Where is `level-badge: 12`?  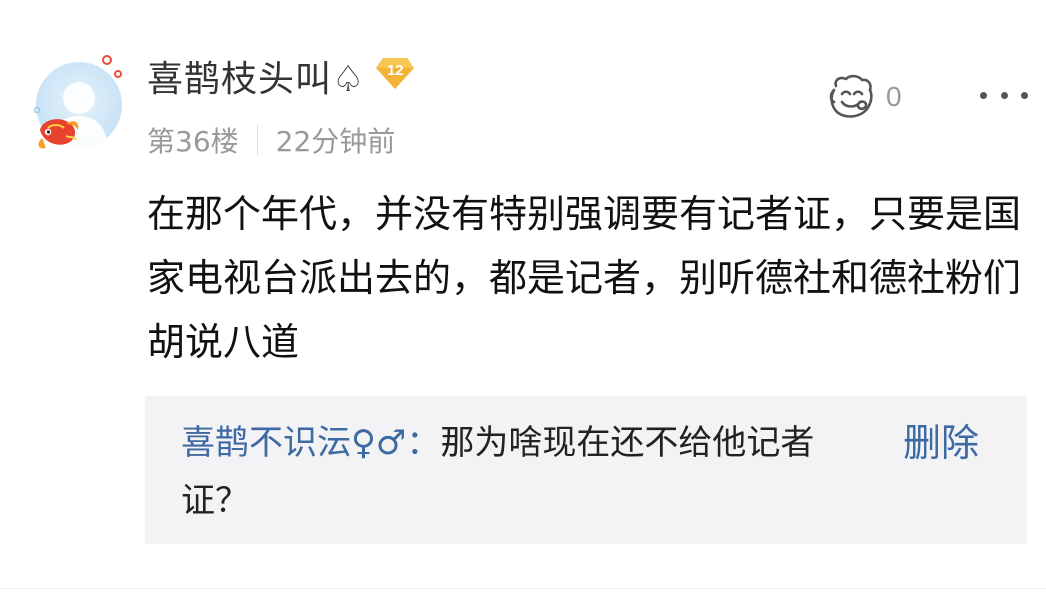 level-badge: 12 is located at coordinates (395, 73).